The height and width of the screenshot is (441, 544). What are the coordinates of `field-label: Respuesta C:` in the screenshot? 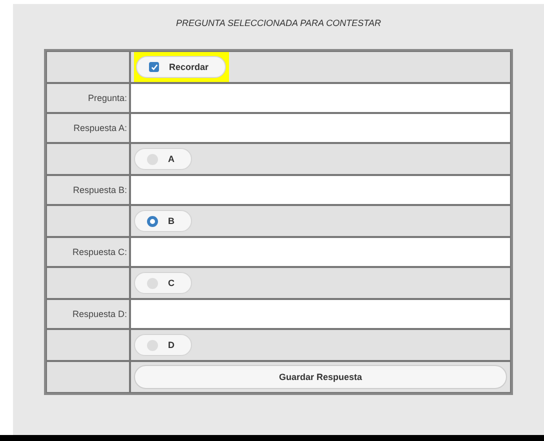 It's located at (99, 252).